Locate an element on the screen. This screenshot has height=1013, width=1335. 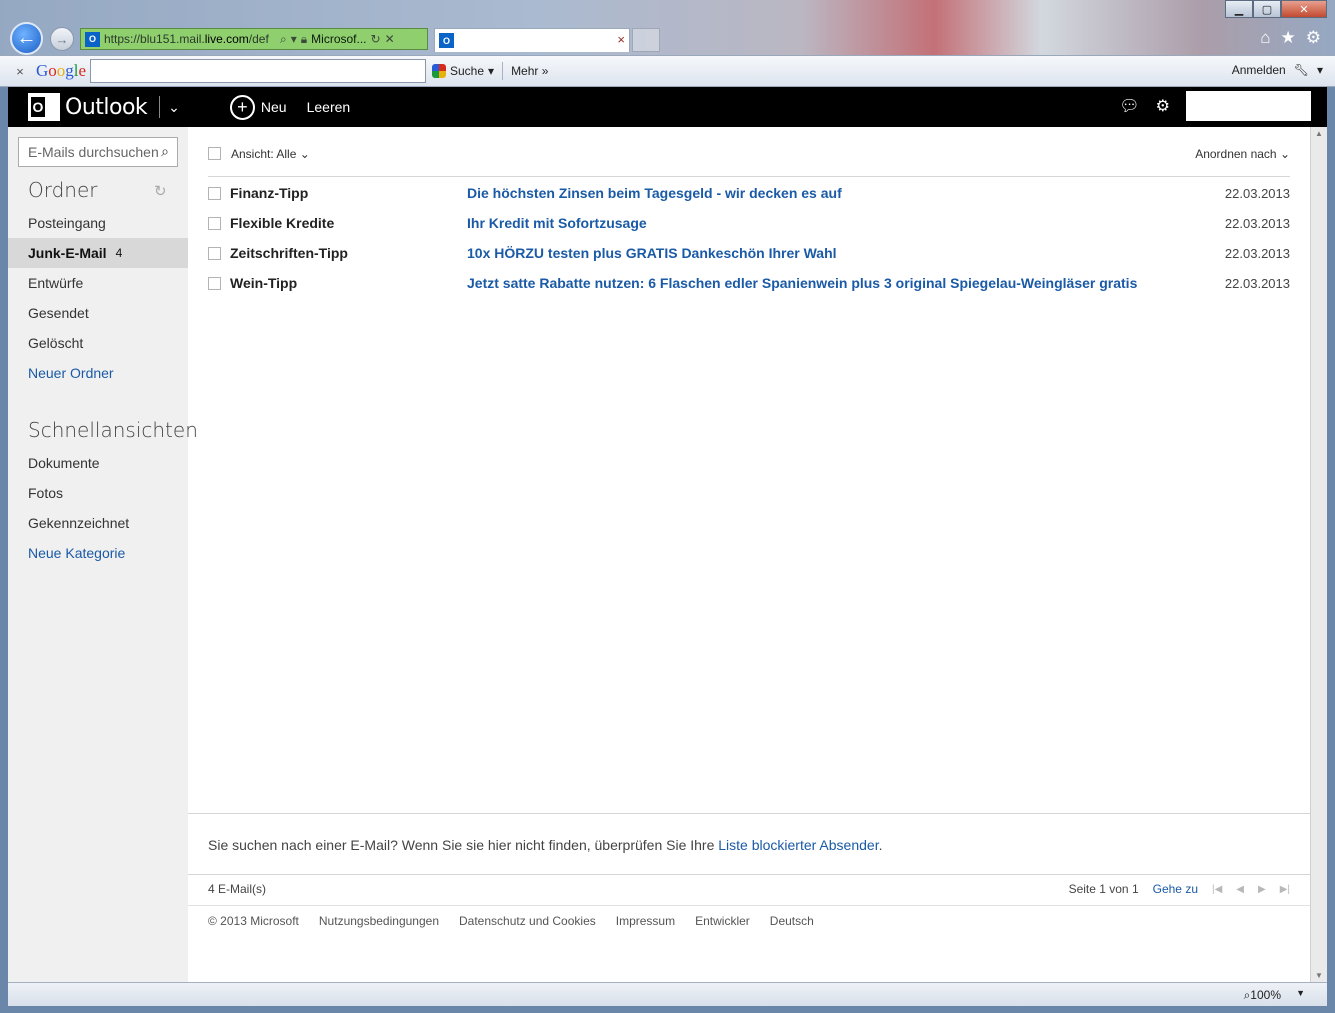
quickview-documents: Dokumente is located at coordinates (98, 463).